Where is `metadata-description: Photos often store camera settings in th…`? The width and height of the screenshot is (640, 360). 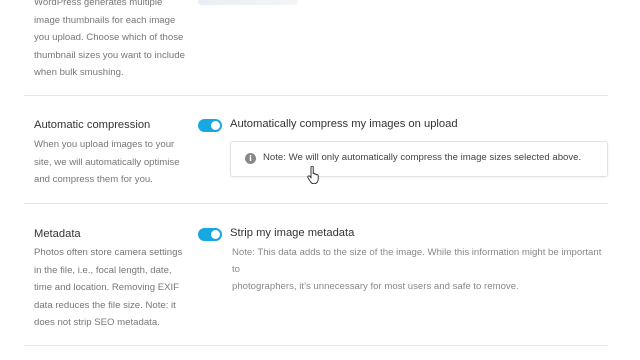 metadata-description: Photos often store camera settings in th… is located at coordinates (119, 288).